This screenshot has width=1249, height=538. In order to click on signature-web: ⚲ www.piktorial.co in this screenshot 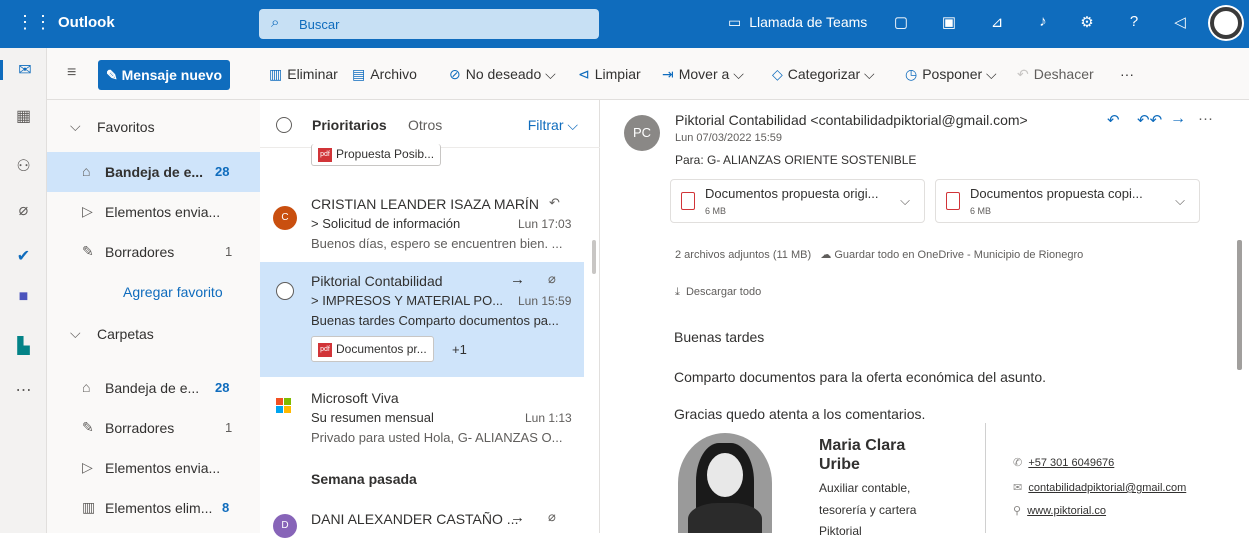, I will do `click(1059, 510)`.